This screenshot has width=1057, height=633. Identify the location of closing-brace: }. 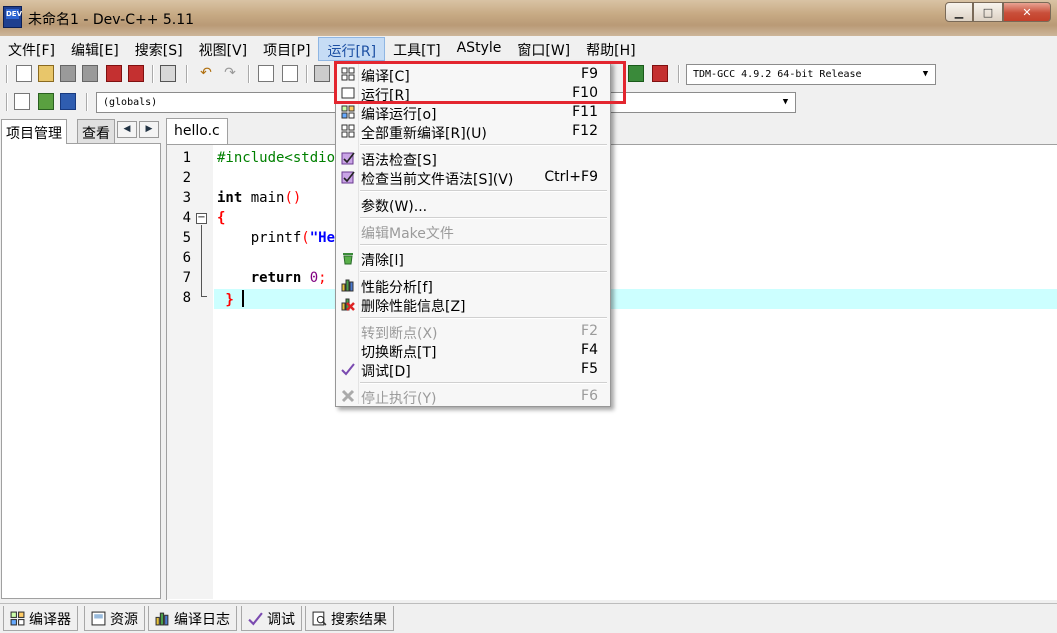
(225, 300).